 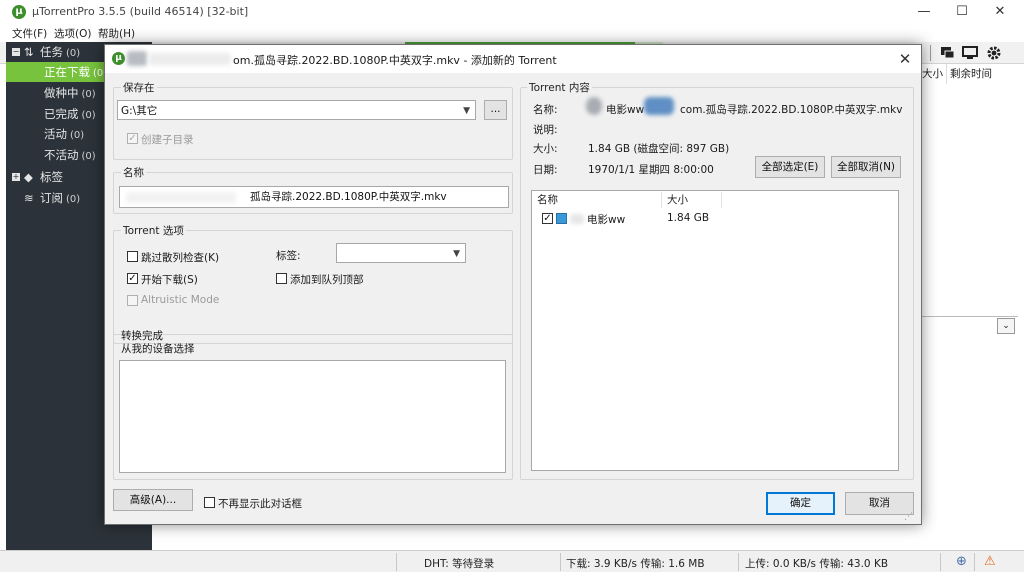 What do you see at coordinates (561, 218) in the screenshot?
I see `file-icon` at bounding box center [561, 218].